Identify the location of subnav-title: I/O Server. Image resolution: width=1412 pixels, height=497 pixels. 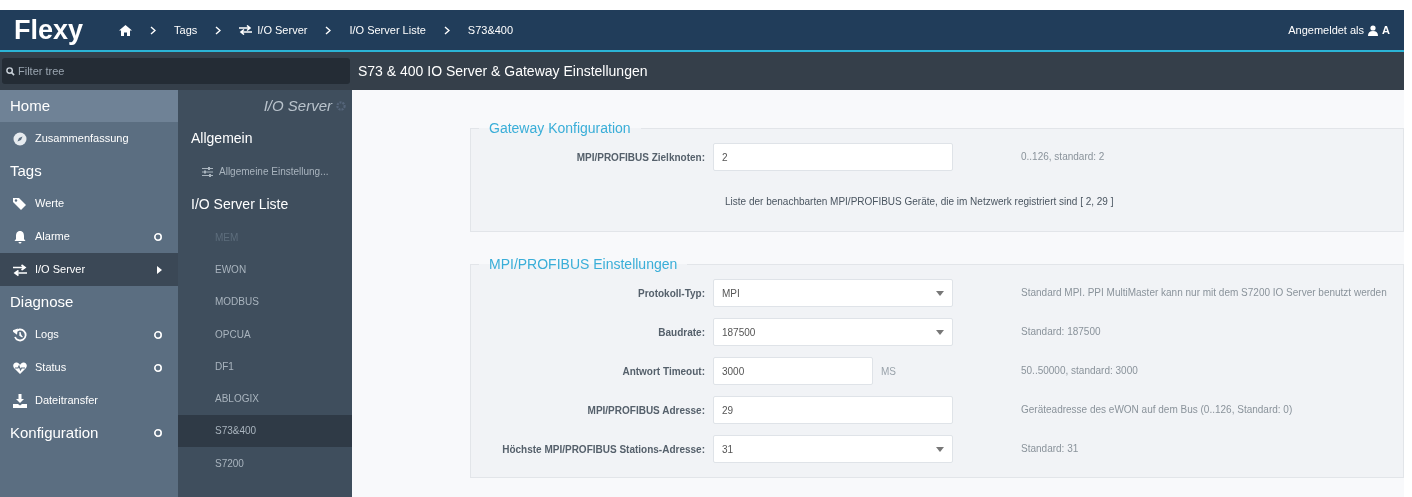
(297, 105).